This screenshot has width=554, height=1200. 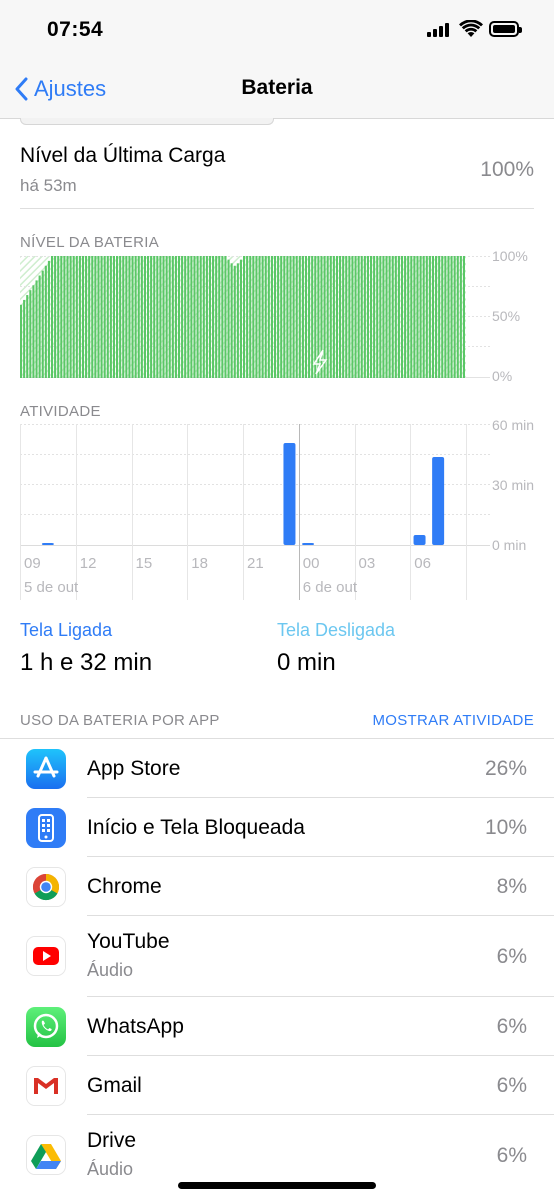 I want to click on show-activity-button: MOSTRAR ATIVIDADE, so click(x=453, y=720).